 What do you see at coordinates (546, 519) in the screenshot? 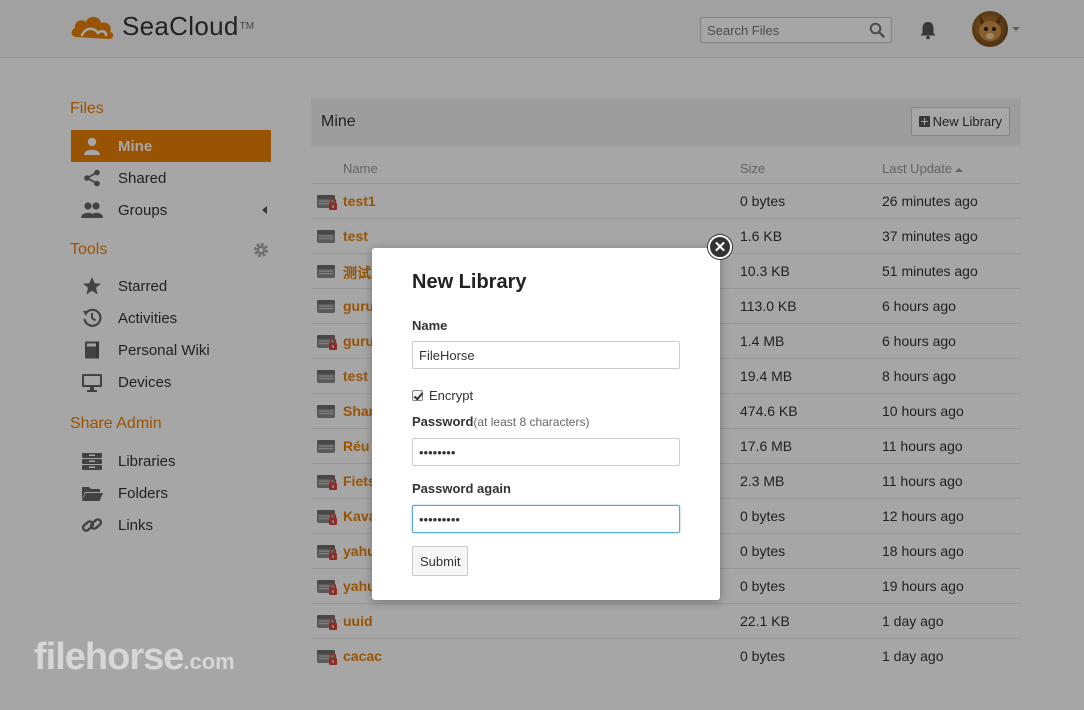
I see `password-again-field` at bounding box center [546, 519].